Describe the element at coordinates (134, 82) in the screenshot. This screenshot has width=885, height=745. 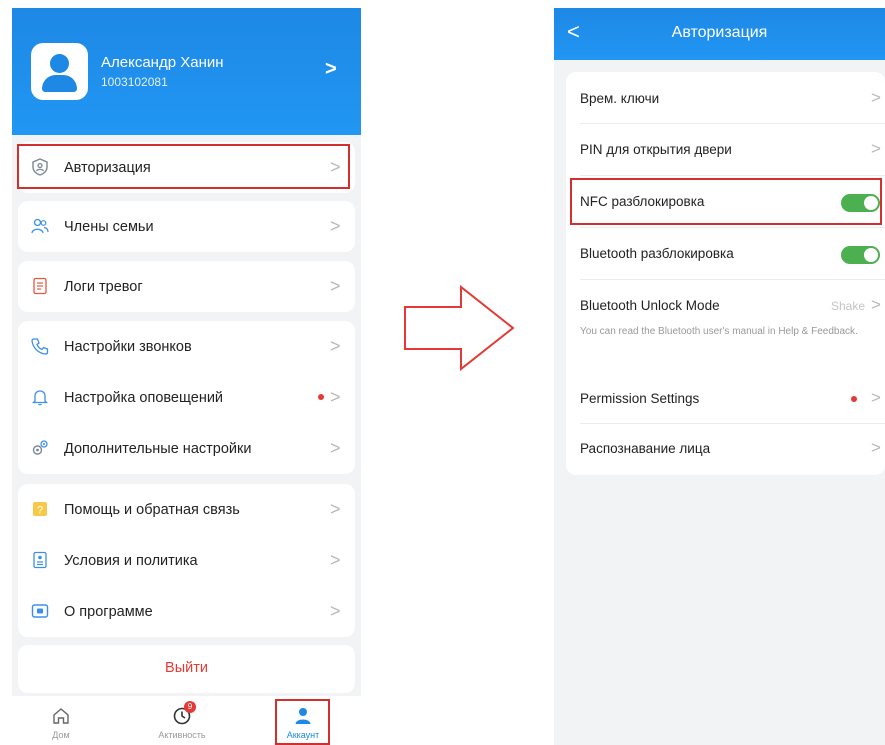
I see `profile-id: 1003102081` at that location.